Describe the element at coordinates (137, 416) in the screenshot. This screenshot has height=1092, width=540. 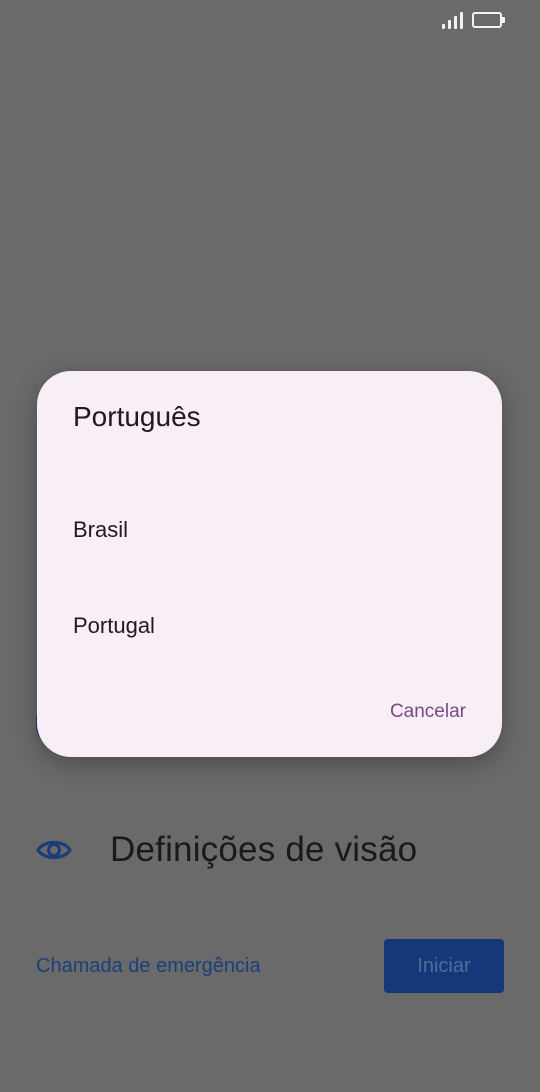
I see `dialog-title: Português` at that location.